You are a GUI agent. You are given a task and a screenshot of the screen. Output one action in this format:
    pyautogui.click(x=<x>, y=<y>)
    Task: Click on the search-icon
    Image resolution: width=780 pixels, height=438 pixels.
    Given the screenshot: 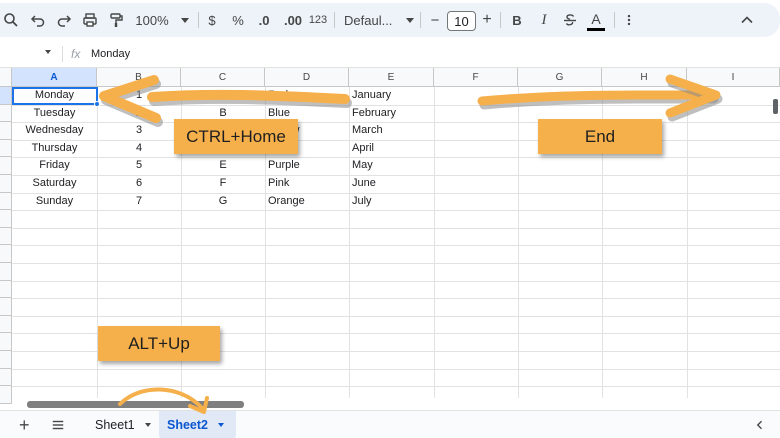 What is the action you would take?
    pyautogui.click(x=11, y=20)
    